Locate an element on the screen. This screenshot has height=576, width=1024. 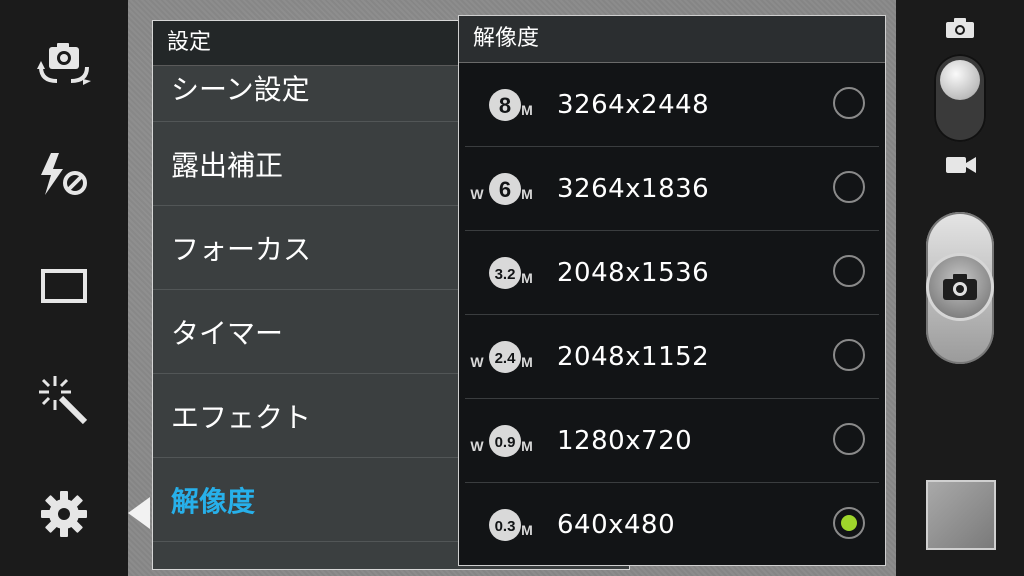
left-toolbar is located at coordinates (64, 288).